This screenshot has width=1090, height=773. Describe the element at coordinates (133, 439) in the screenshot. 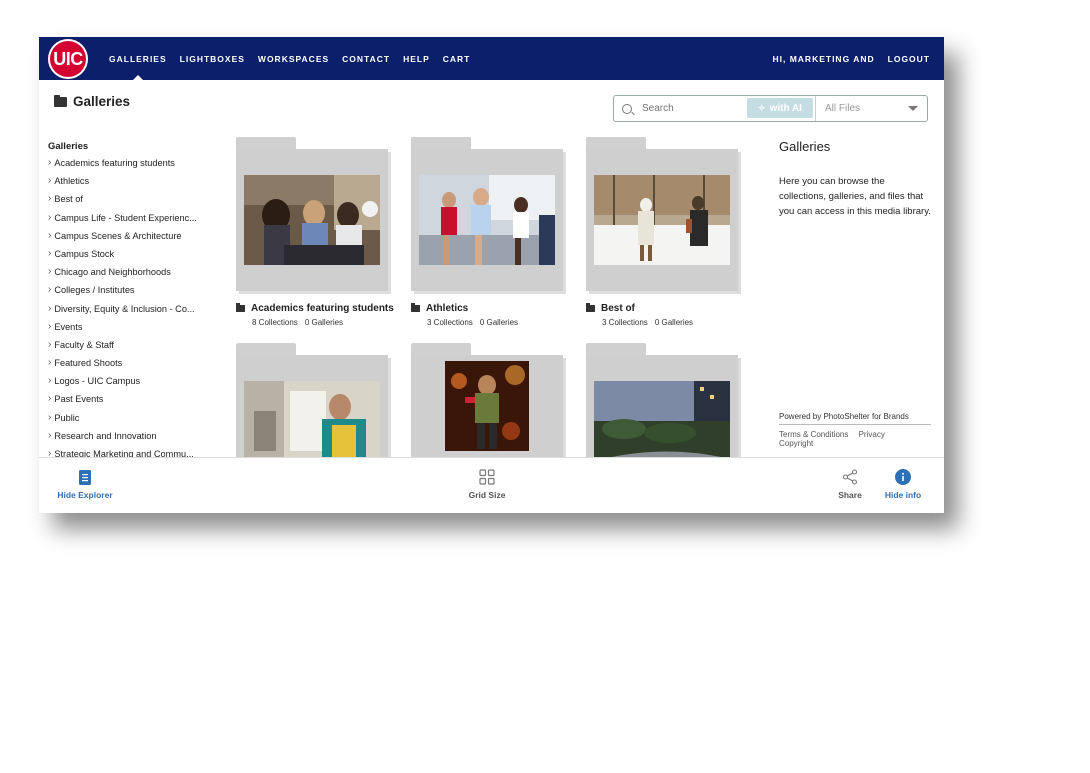

I see `sidebar-item: › Research and Innovation` at that location.